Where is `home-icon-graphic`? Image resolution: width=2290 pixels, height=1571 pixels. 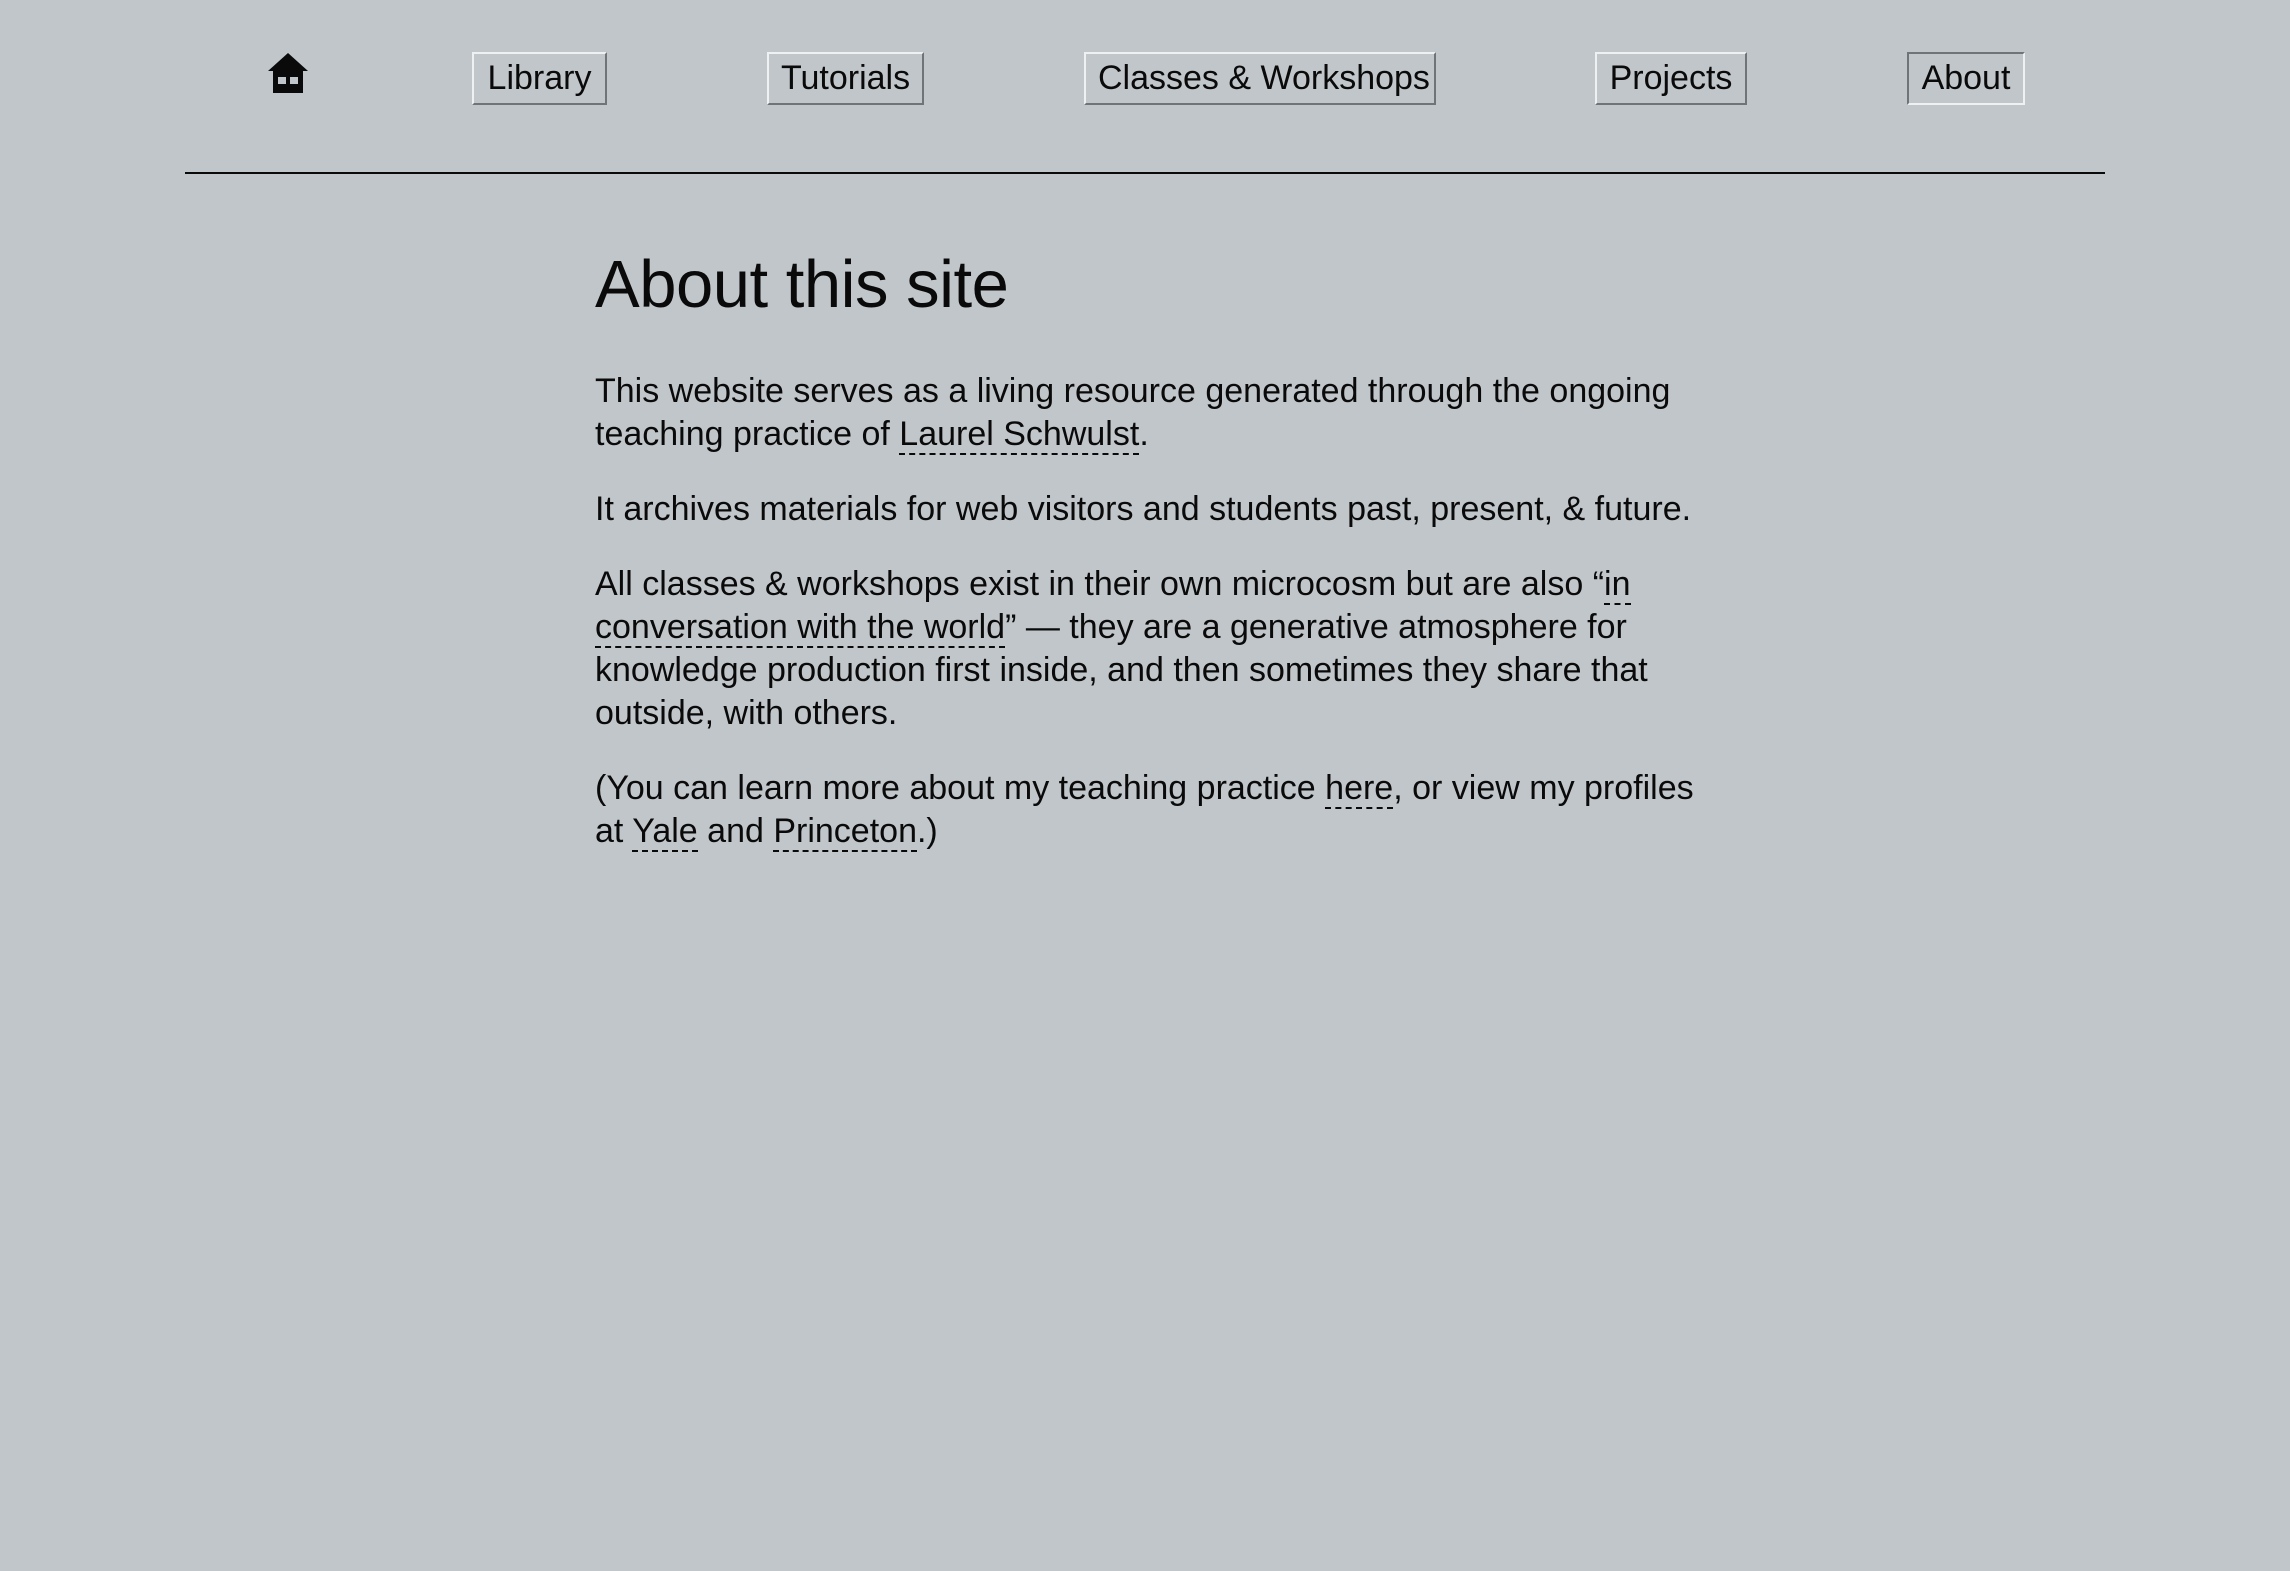
home-icon-graphic is located at coordinates (288, 73).